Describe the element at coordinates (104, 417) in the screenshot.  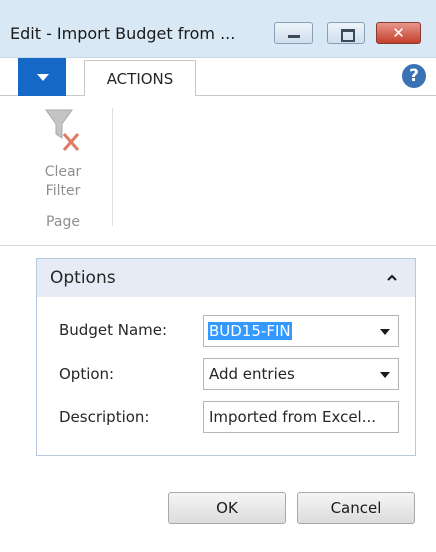
I see `description-label: Description:` at that location.